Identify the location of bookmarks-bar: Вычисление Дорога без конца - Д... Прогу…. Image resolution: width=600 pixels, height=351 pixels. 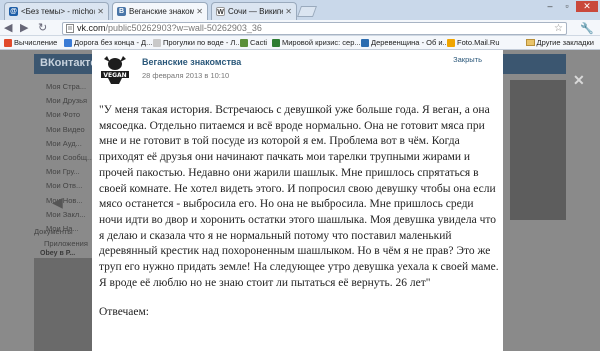
(300, 43).